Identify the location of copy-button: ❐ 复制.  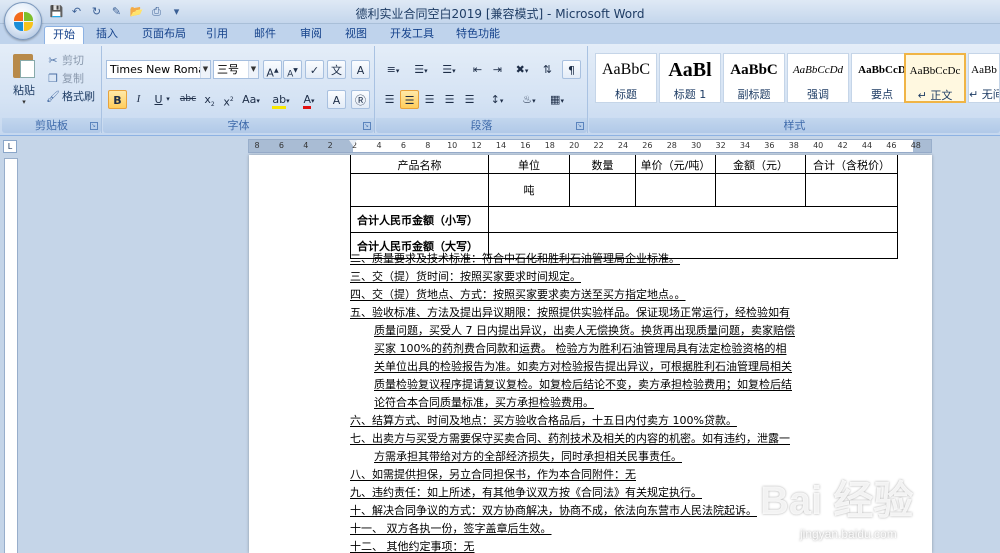
(65, 78).